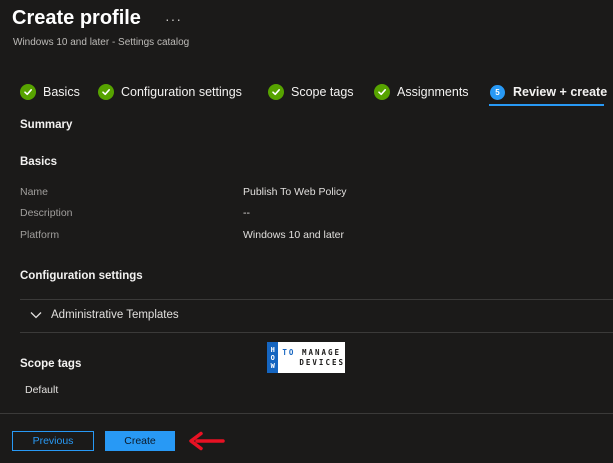 Image resolution: width=613 pixels, height=463 pixels. Describe the element at coordinates (181, 92) in the screenshot. I see `tab-label: Configuration settings` at that location.